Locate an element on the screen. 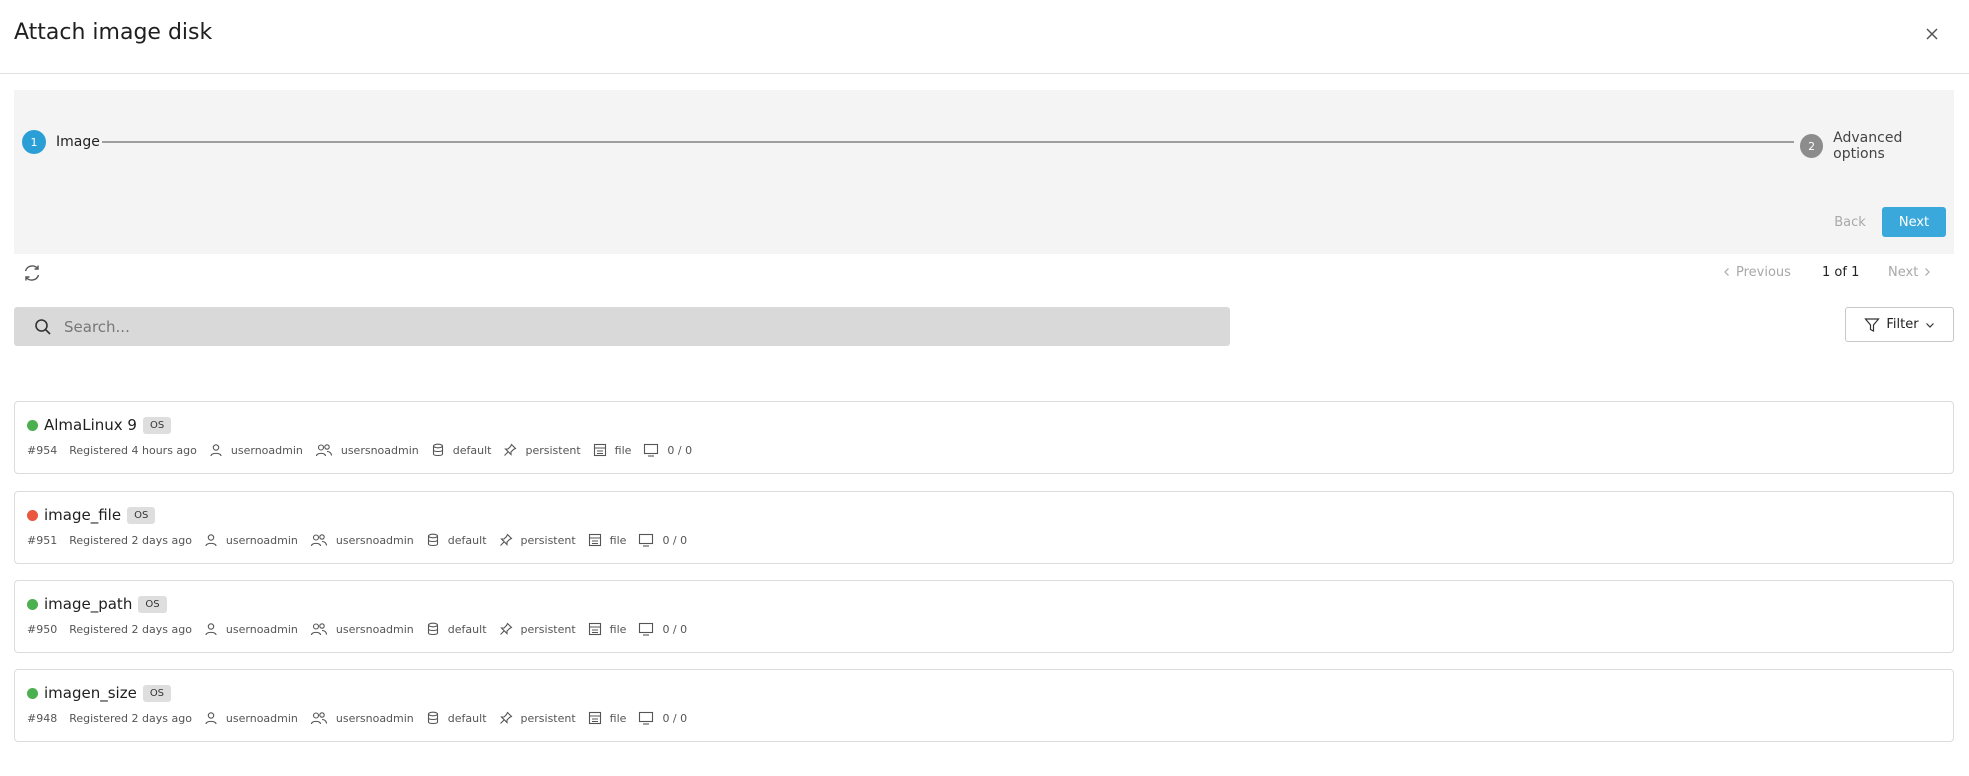 Image resolution: width=1969 pixels, height=776 pixels. step-label: Advanced options is located at coordinates (1868, 146).